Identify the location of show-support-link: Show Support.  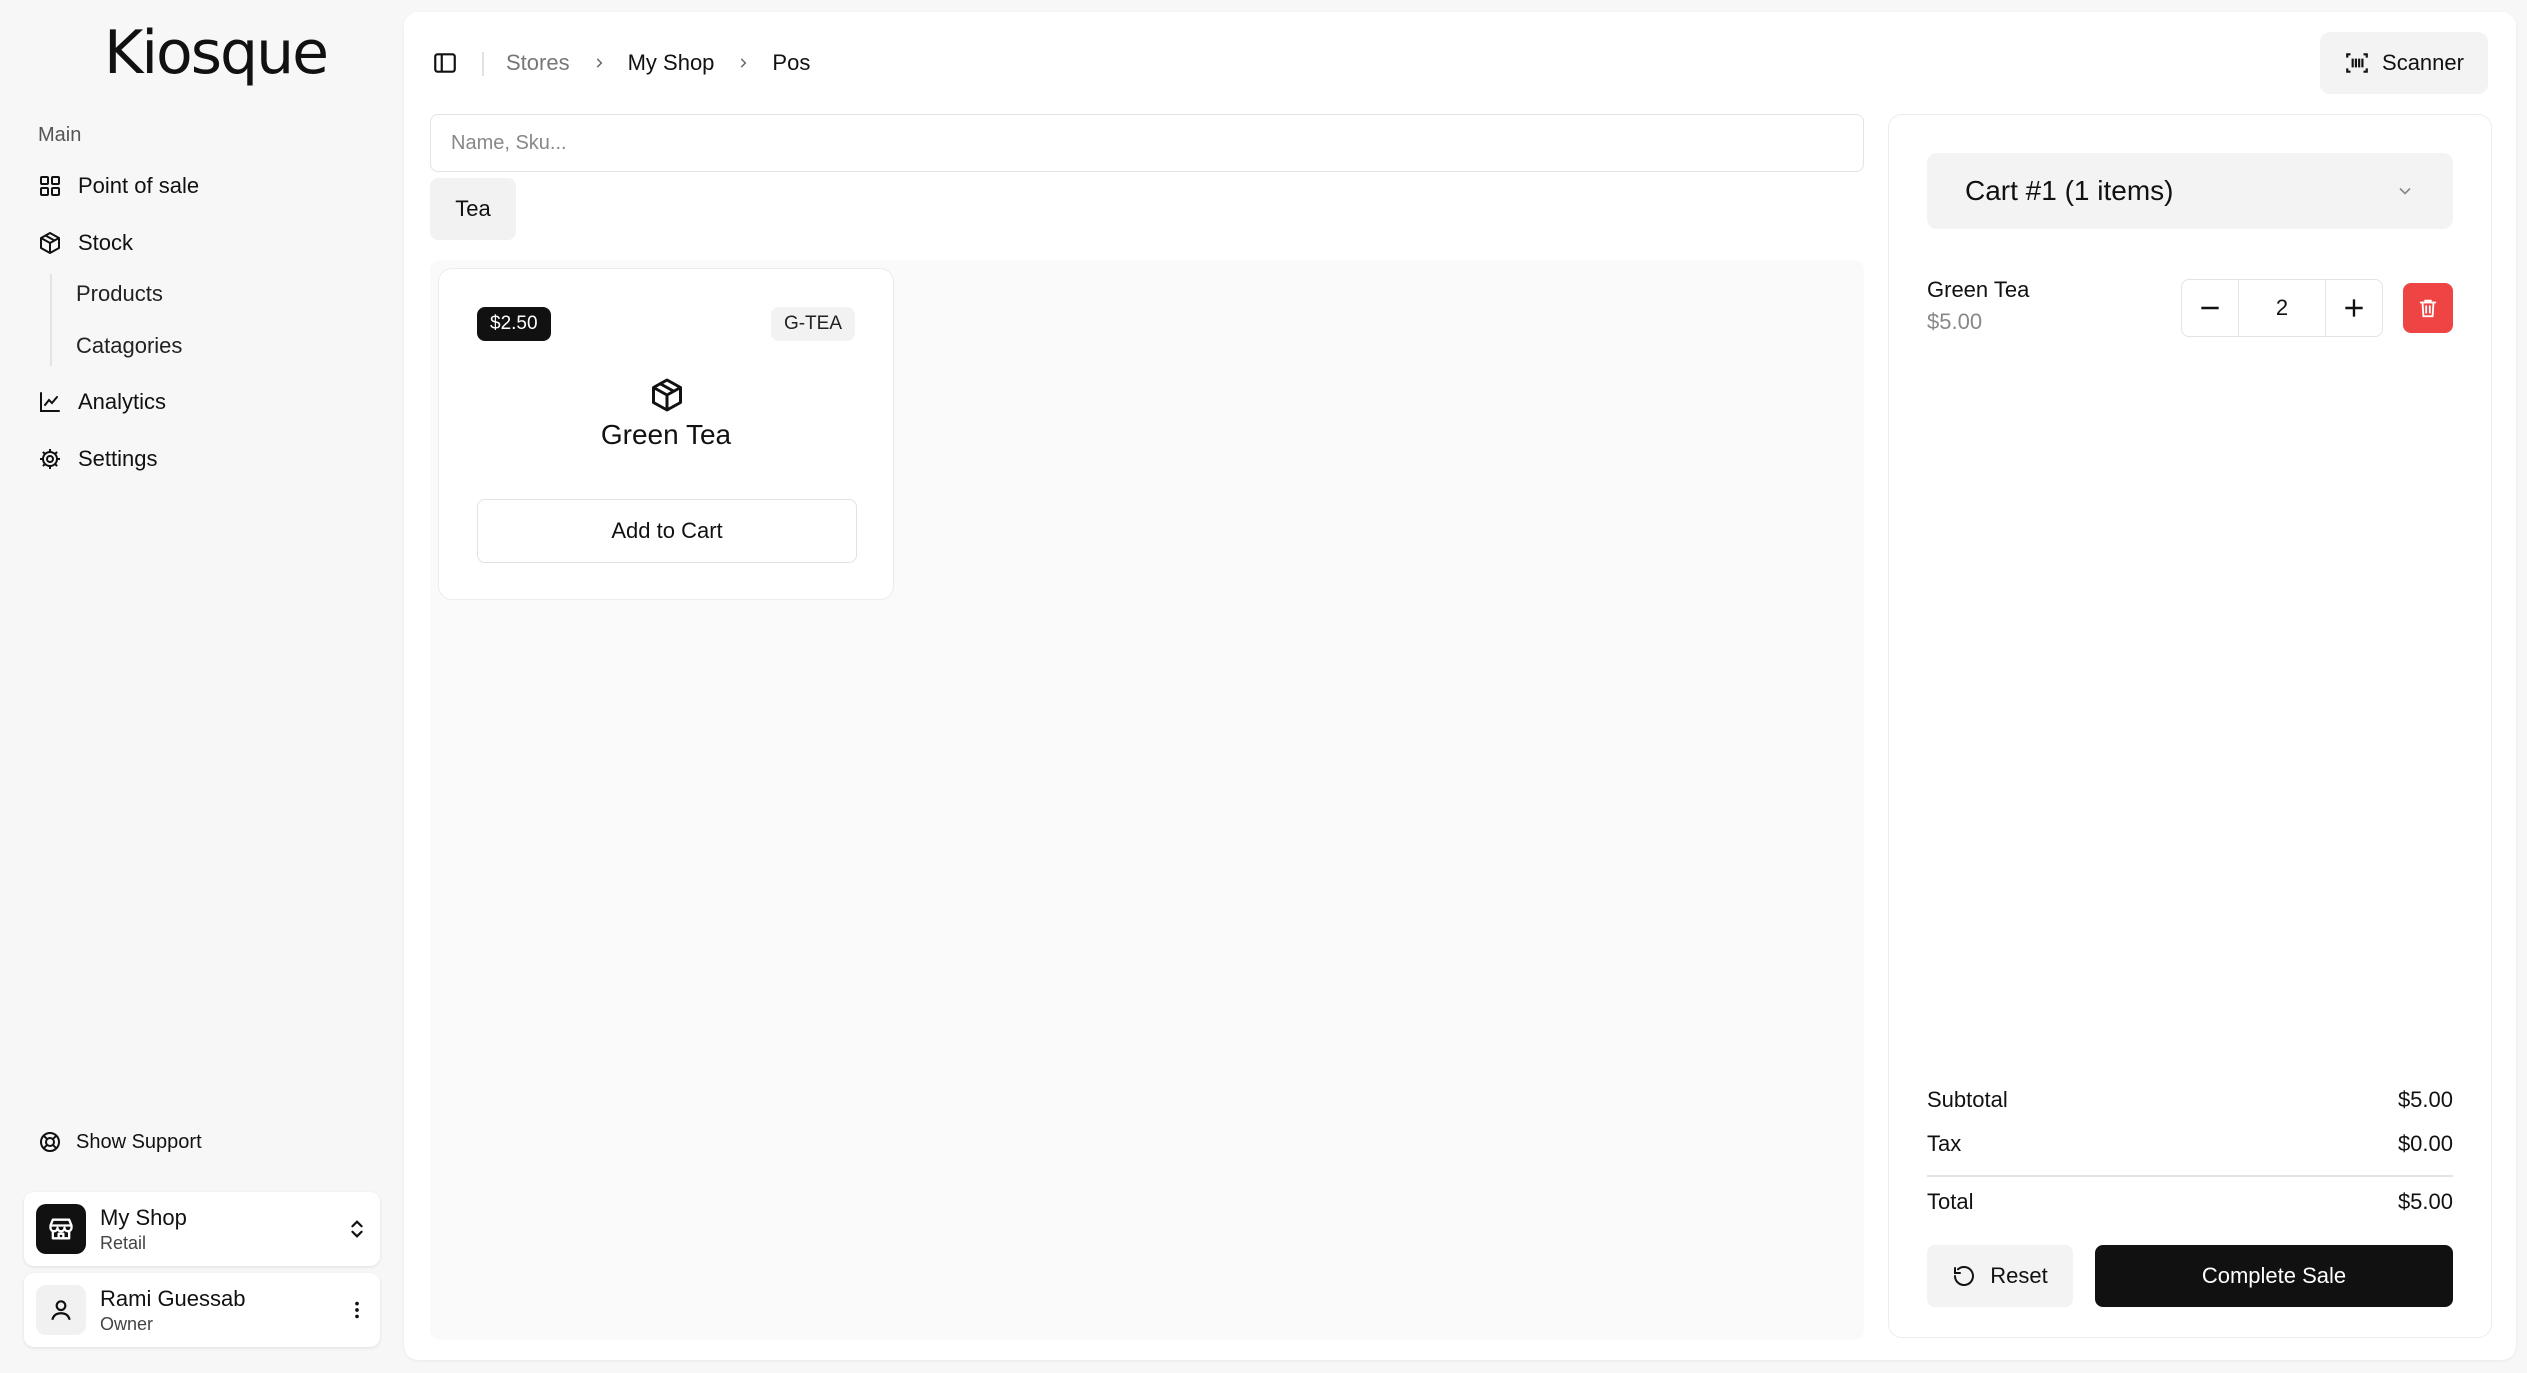
(120, 1142).